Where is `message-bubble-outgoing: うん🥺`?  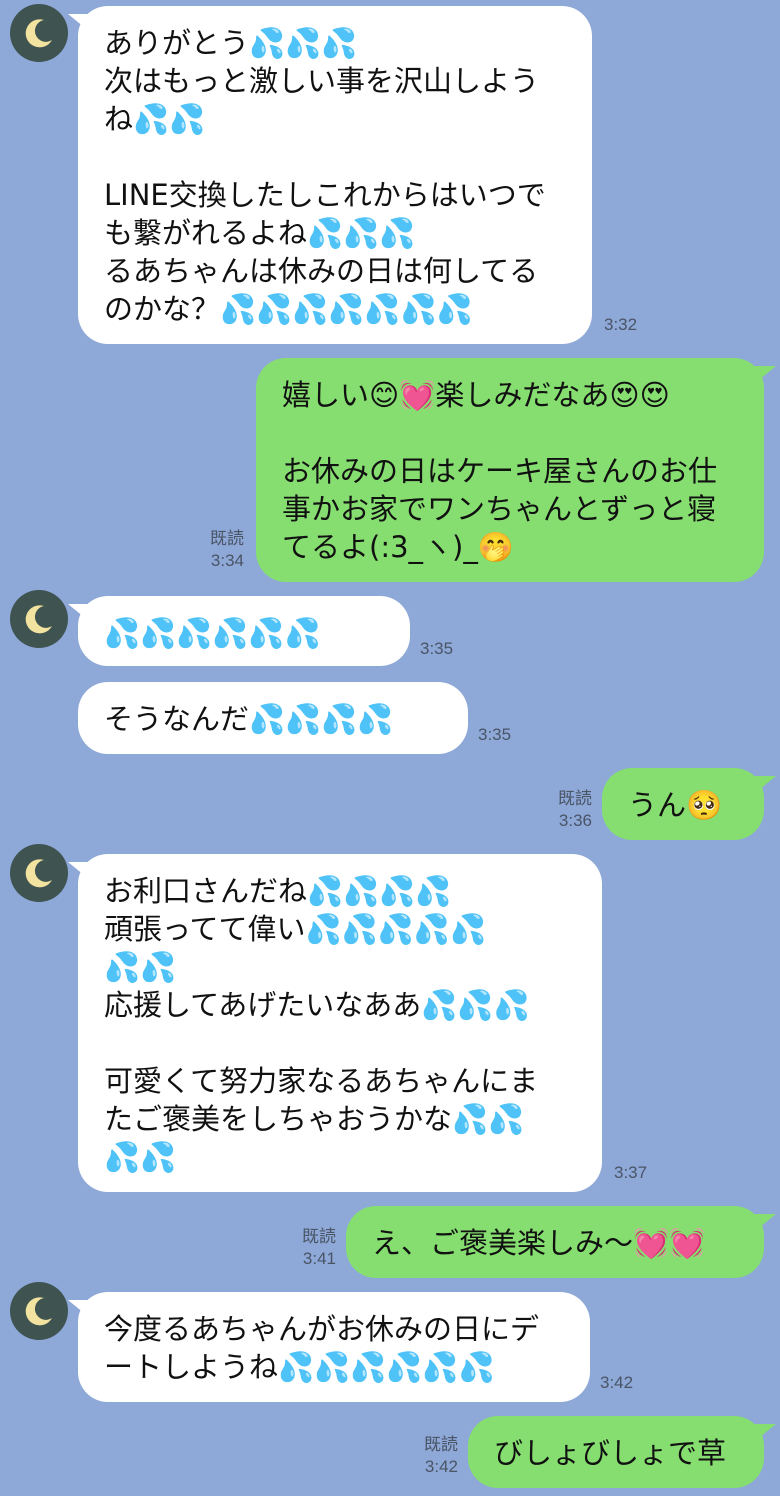
message-bubble-outgoing: うん🥺 is located at coordinates (689, 804).